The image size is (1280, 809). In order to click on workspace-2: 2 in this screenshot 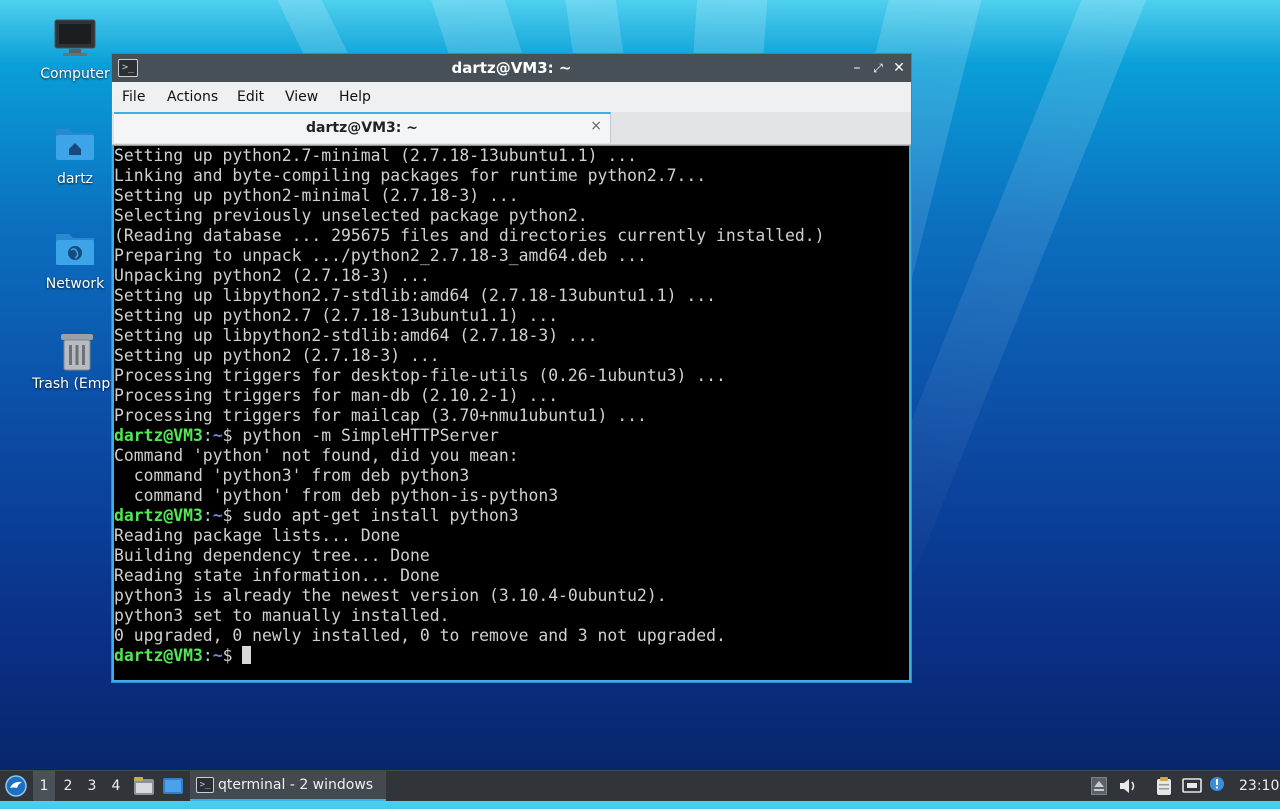, I will do `click(68, 786)`.